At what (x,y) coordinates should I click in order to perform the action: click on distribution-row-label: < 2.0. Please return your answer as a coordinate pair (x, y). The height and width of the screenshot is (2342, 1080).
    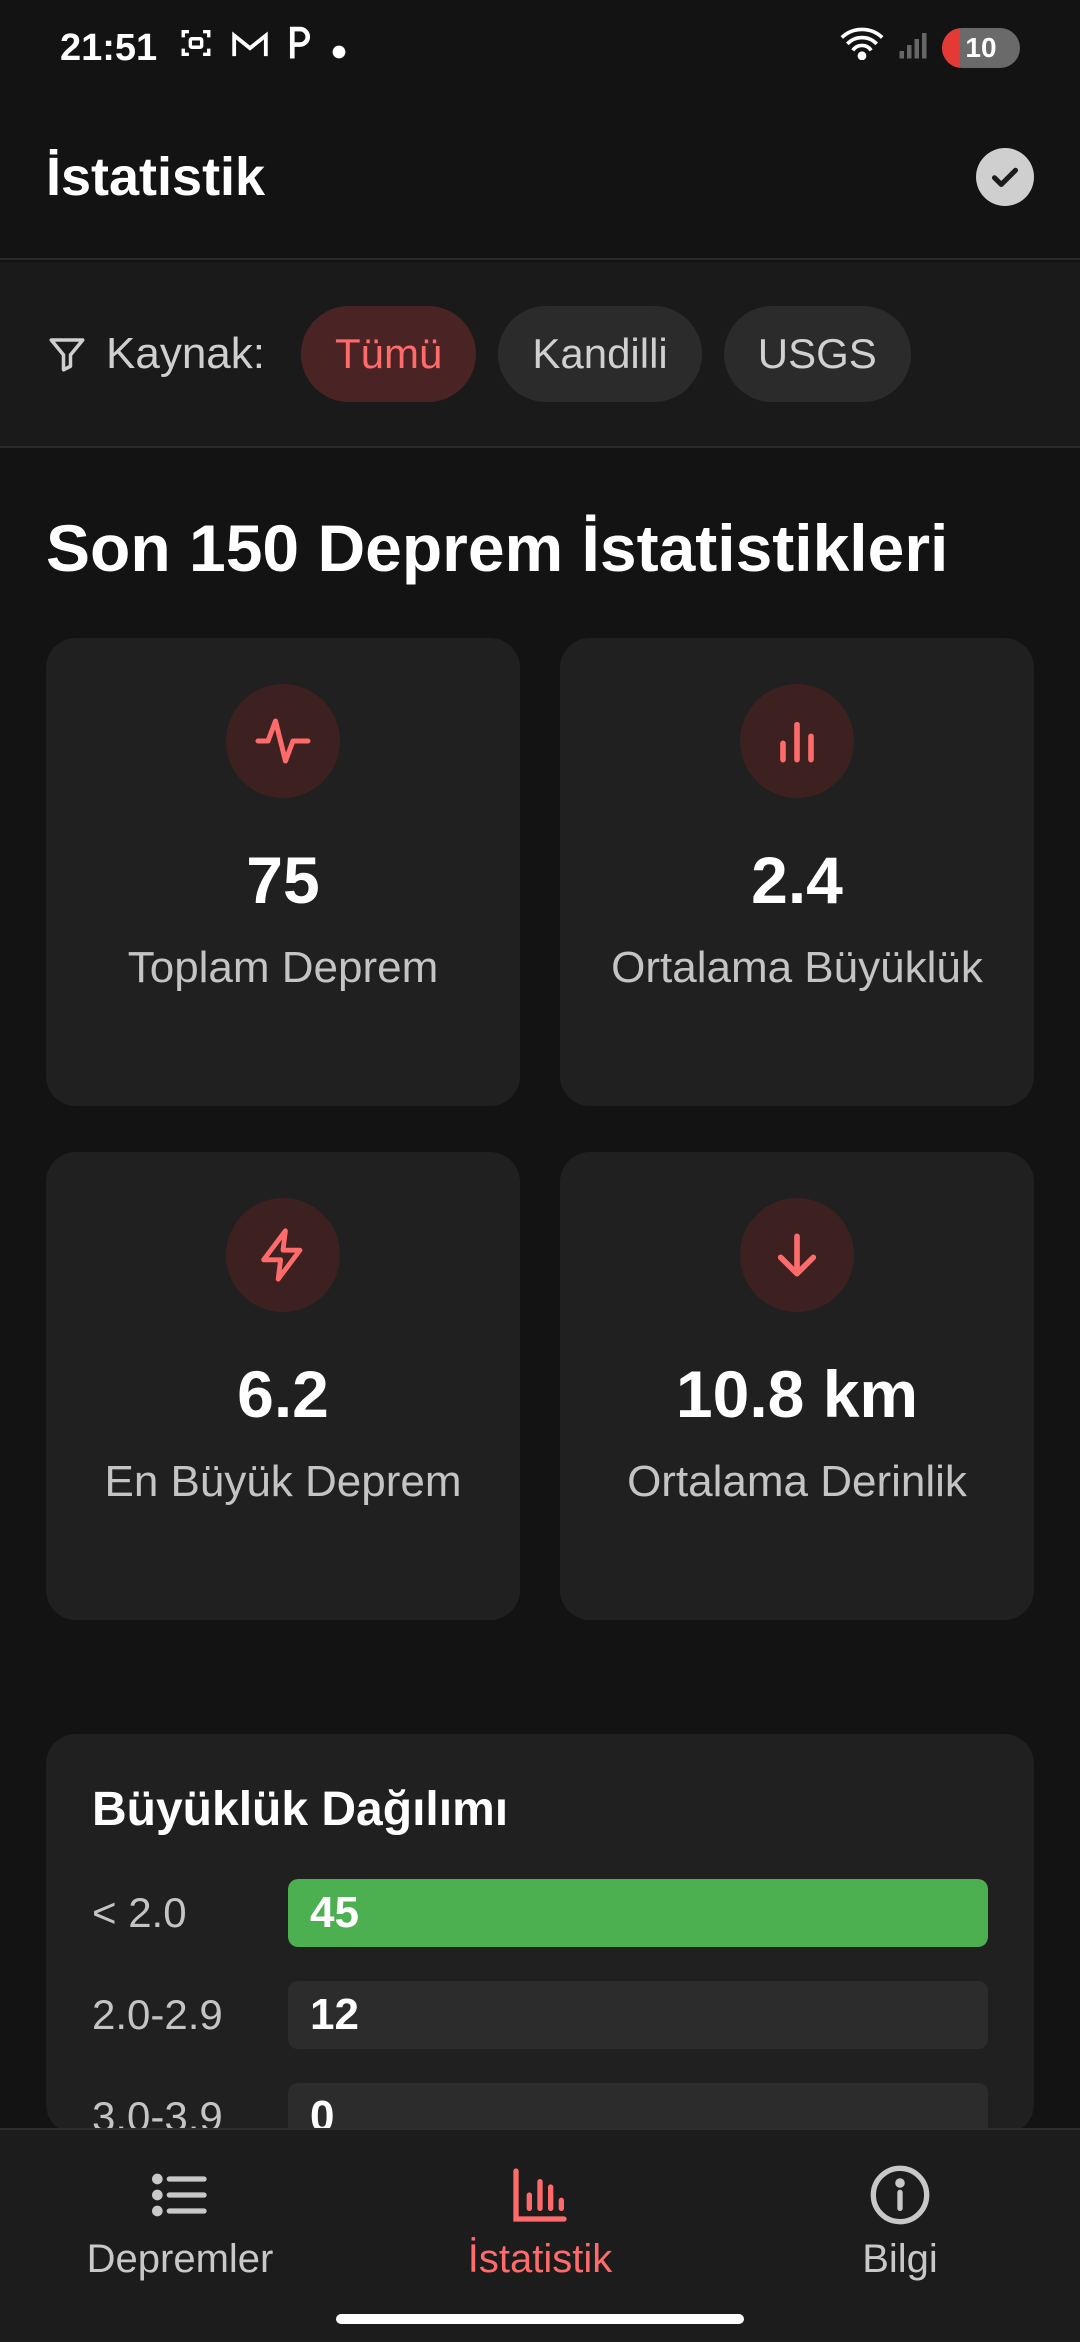
    Looking at the image, I should click on (139, 1912).